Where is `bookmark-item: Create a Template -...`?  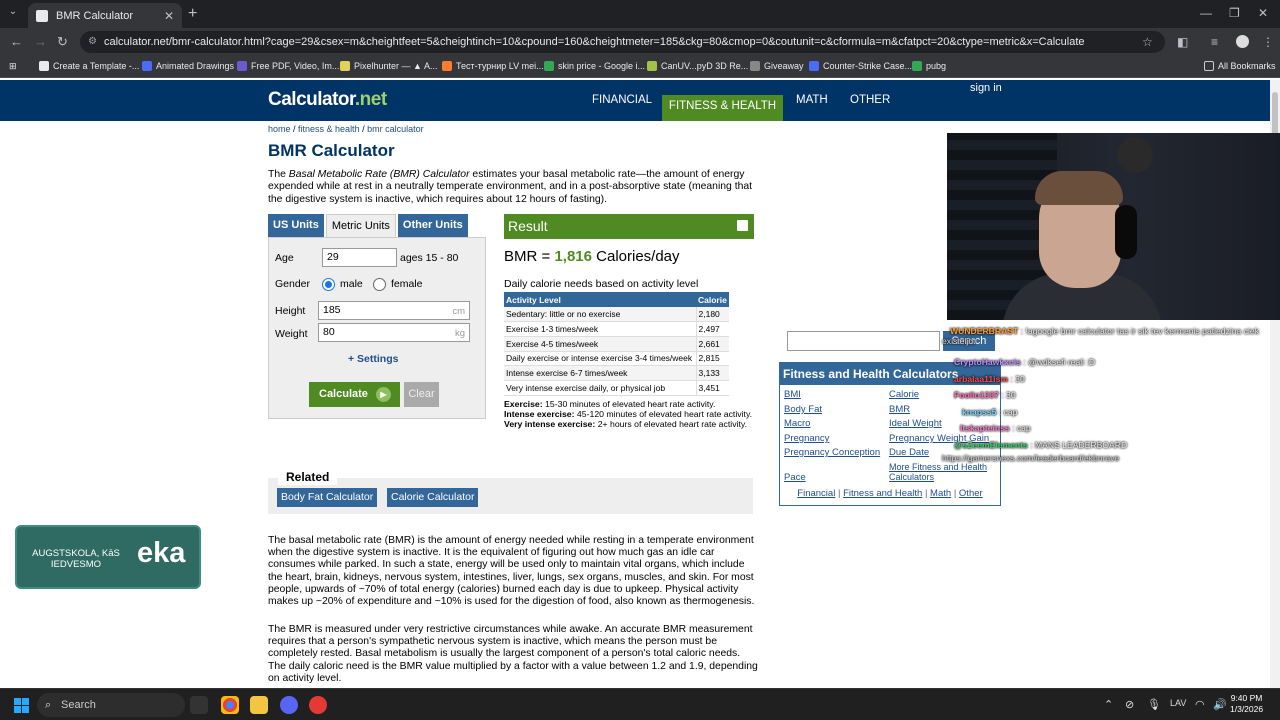 bookmark-item: Create a Template -... is located at coordinates (89, 66).